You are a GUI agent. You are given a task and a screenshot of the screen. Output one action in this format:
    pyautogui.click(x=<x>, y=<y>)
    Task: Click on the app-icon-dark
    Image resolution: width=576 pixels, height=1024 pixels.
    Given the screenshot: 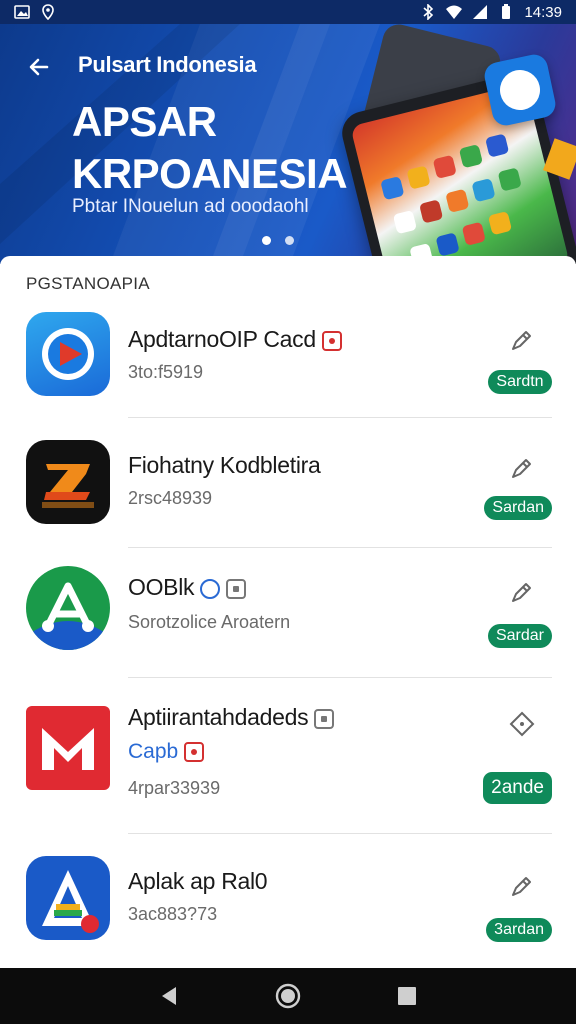 What is the action you would take?
    pyautogui.click(x=68, y=482)
    